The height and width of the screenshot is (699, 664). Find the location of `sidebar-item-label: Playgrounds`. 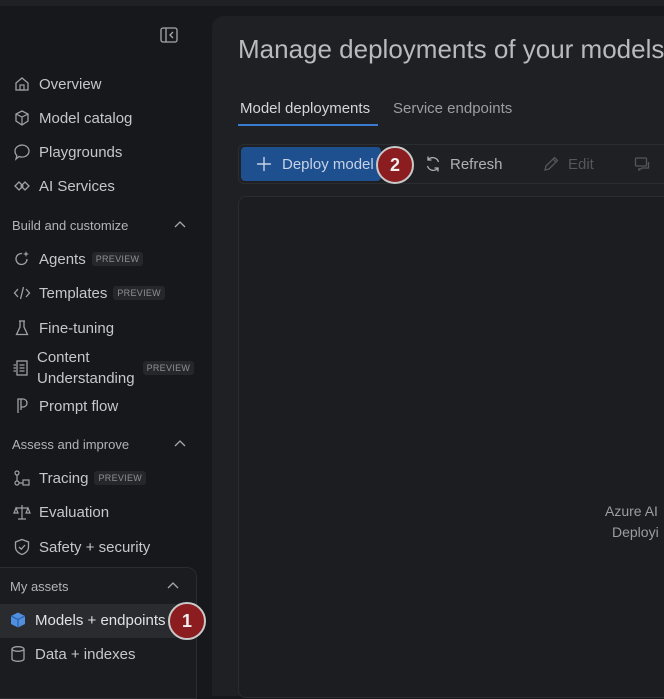

sidebar-item-label: Playgrounds is located at coordinates (81, 152).